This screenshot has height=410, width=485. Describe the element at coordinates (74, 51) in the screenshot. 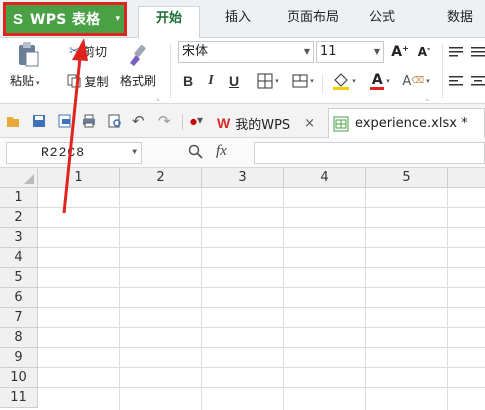

I see `scissors-icon: ✂` at that location.